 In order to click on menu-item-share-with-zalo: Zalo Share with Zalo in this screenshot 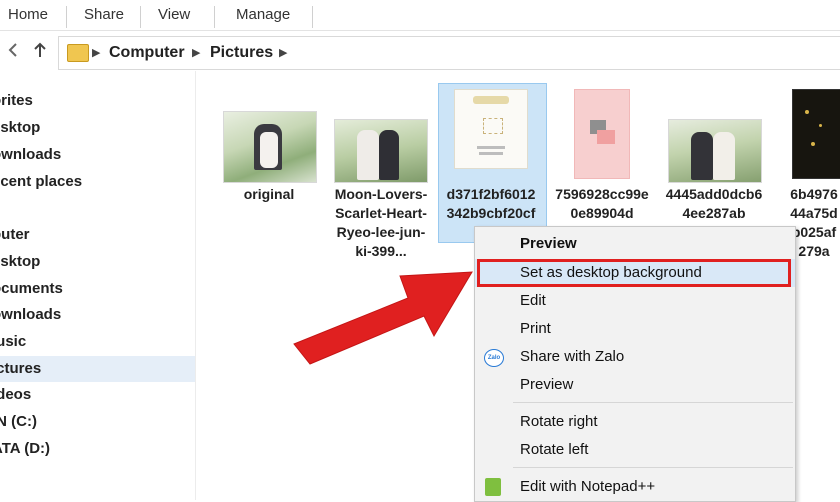, I will do `click(635, 357)`.